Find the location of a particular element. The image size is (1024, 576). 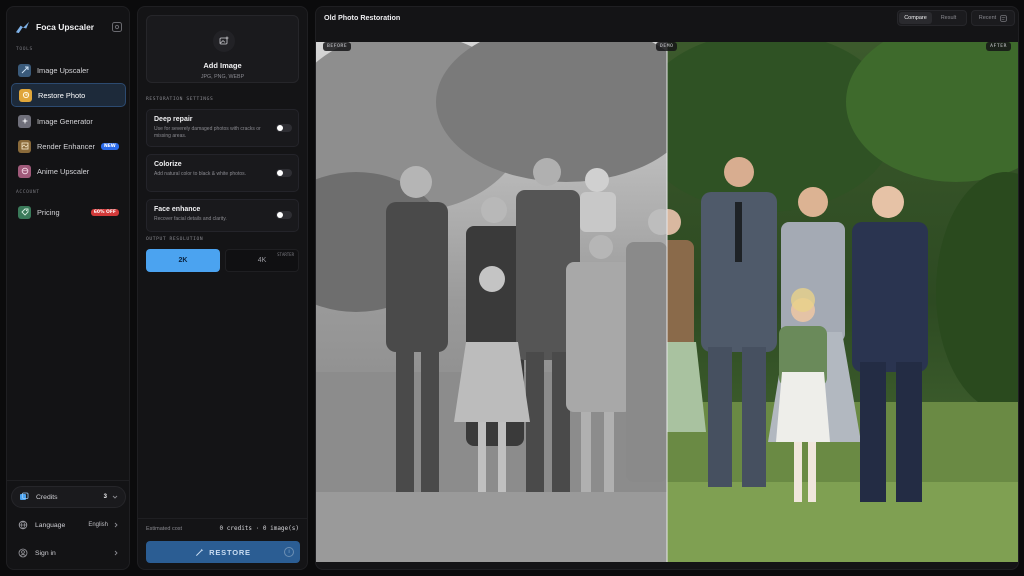

restoration-settings-label: RESTORATION SETTINGS is located at coordinates (180, 99).